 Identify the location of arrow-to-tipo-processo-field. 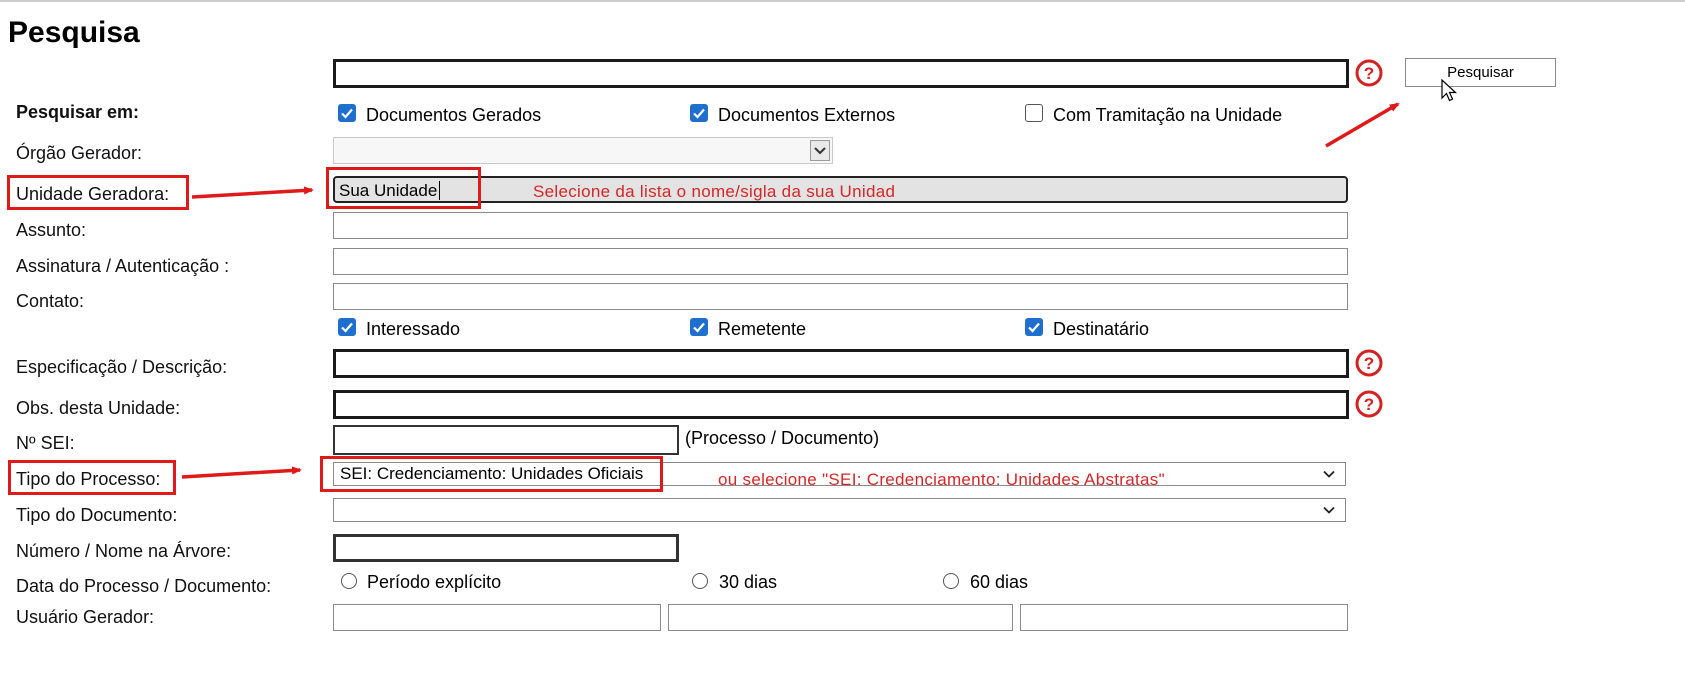
(241, 472).